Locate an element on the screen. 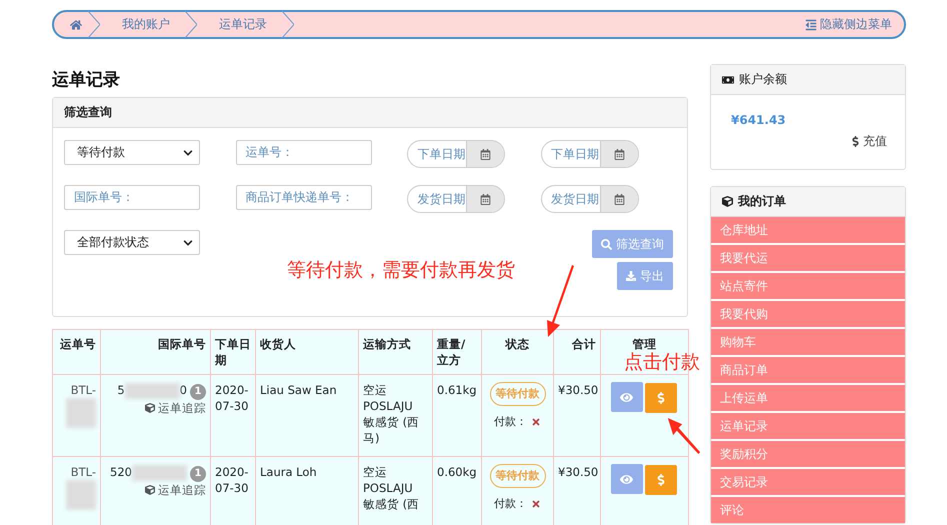 The width and height of the screenshot is (947, 525). recharge-link: 充值 is located at coordinates (808, 148).